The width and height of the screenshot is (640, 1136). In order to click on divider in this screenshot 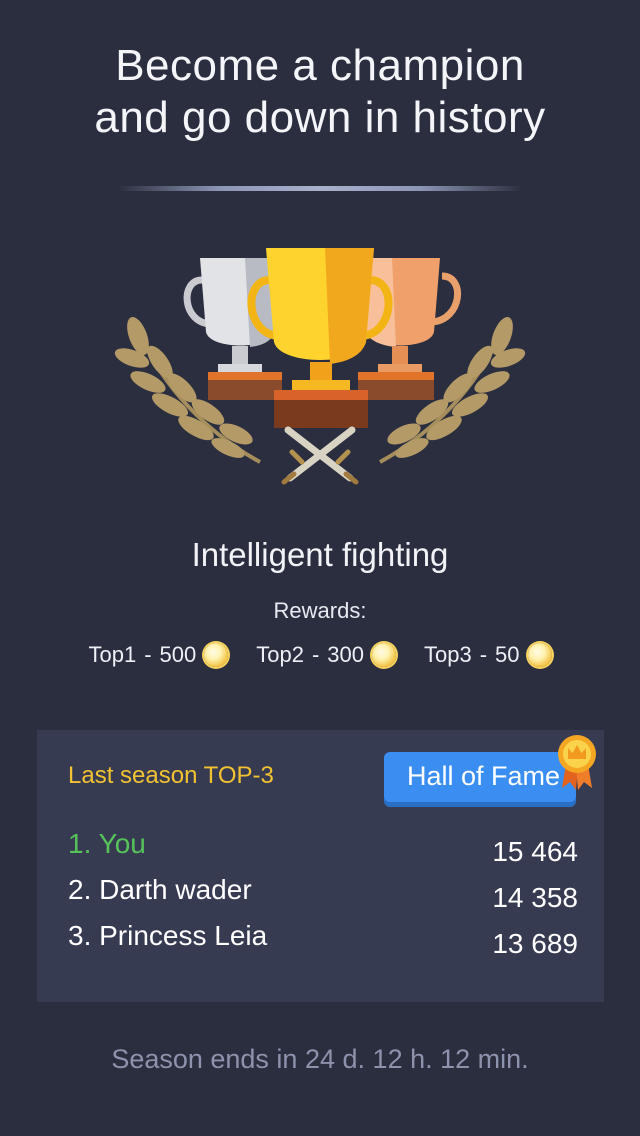, I will do `click(320, 188)`.